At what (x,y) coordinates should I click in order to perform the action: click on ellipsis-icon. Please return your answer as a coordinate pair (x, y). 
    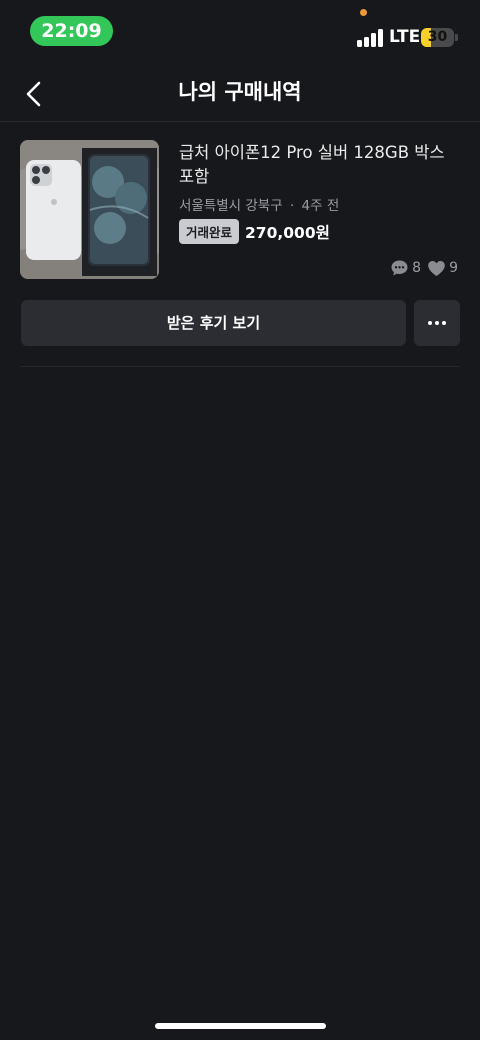
    Looking at the image, I should click on (437, 323).